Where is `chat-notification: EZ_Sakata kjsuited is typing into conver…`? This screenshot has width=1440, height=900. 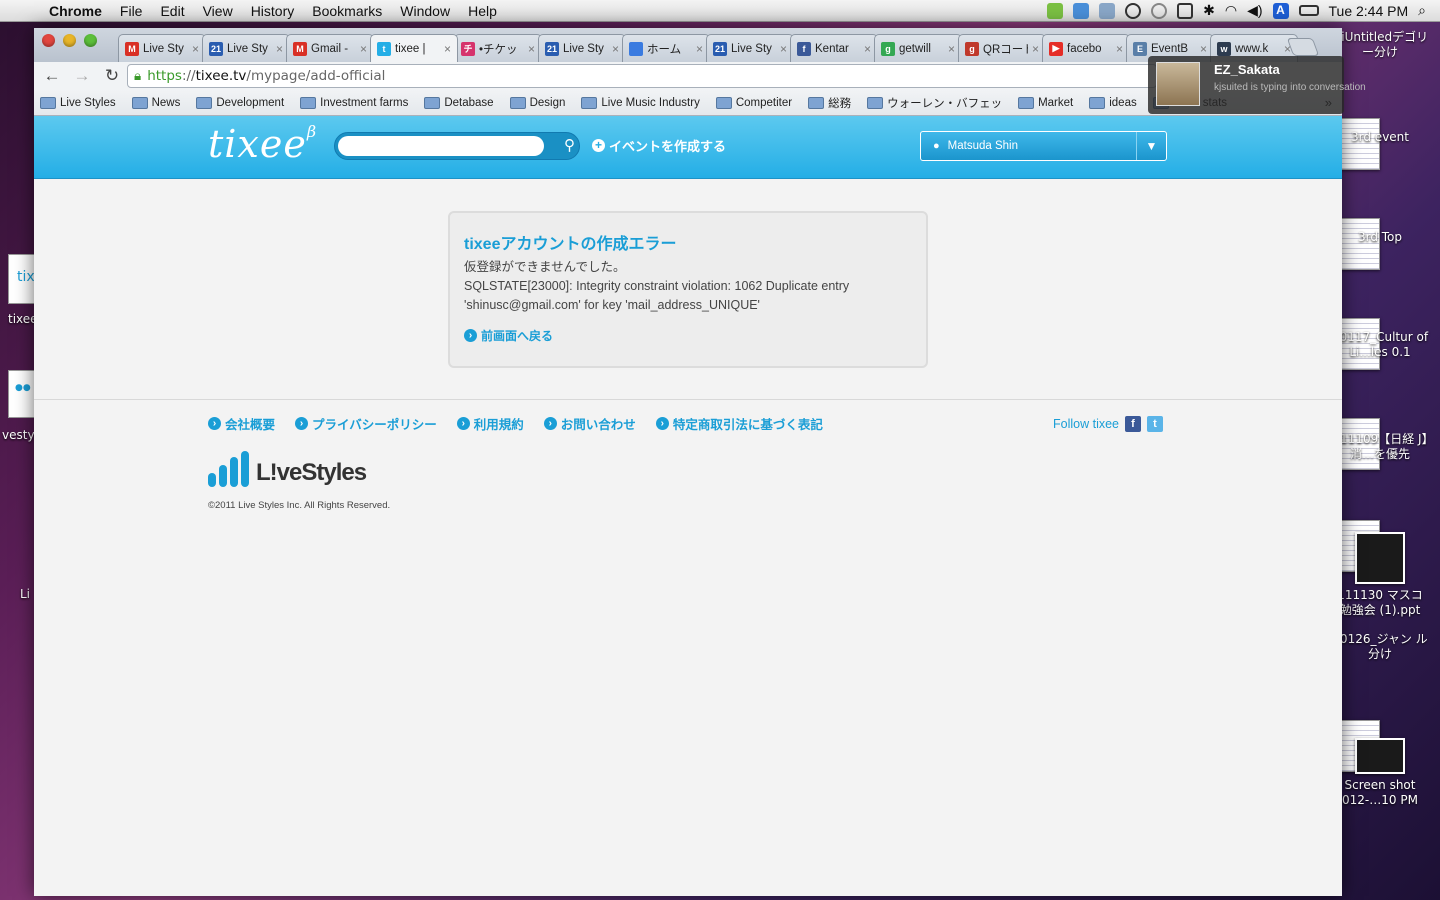
chat-notification: EZ_Sakata kjsuited is typing into conver… is located at coordinates (1257, 85).